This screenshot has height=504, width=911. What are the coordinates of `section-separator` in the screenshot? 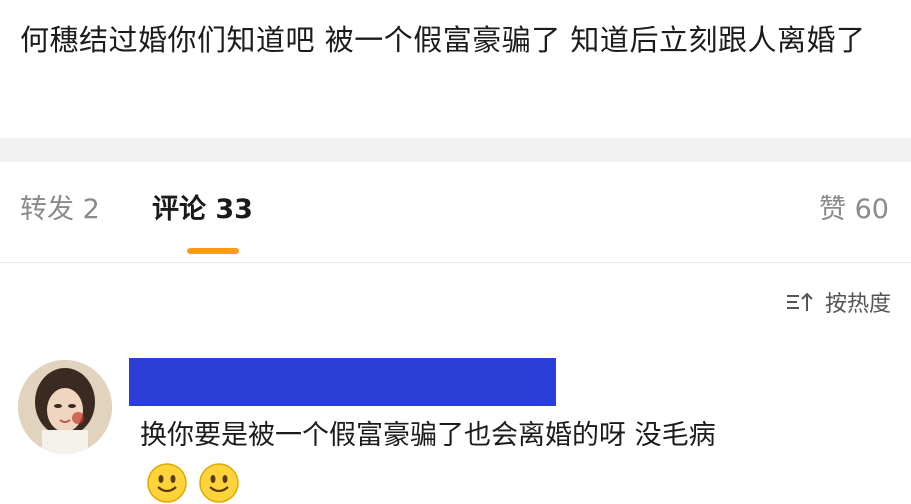 It's located at (455, 150).